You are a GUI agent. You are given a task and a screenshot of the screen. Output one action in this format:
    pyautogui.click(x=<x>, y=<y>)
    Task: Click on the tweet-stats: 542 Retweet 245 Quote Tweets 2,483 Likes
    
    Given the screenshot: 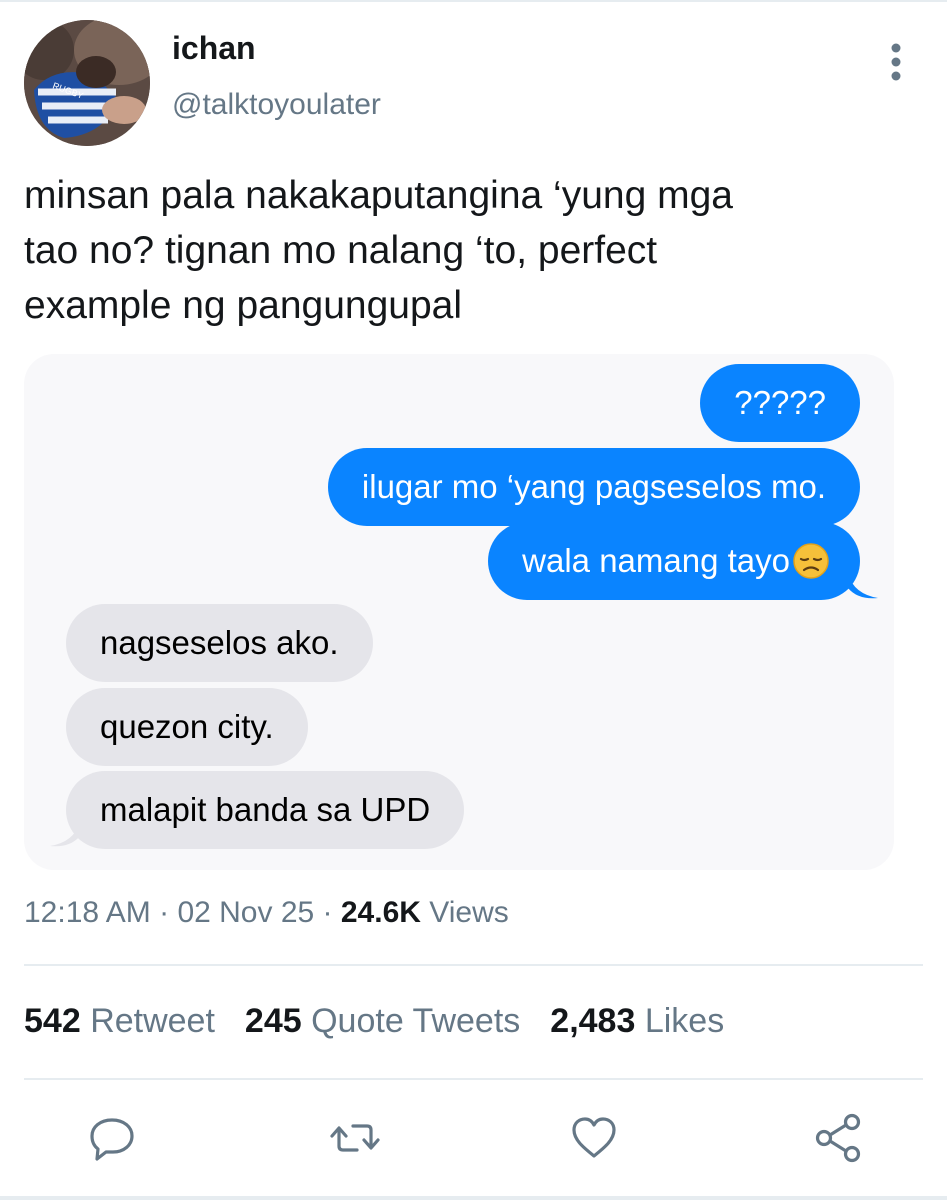 What is the action you would take?
    pyautogui.click(x=374, y=1021)
    